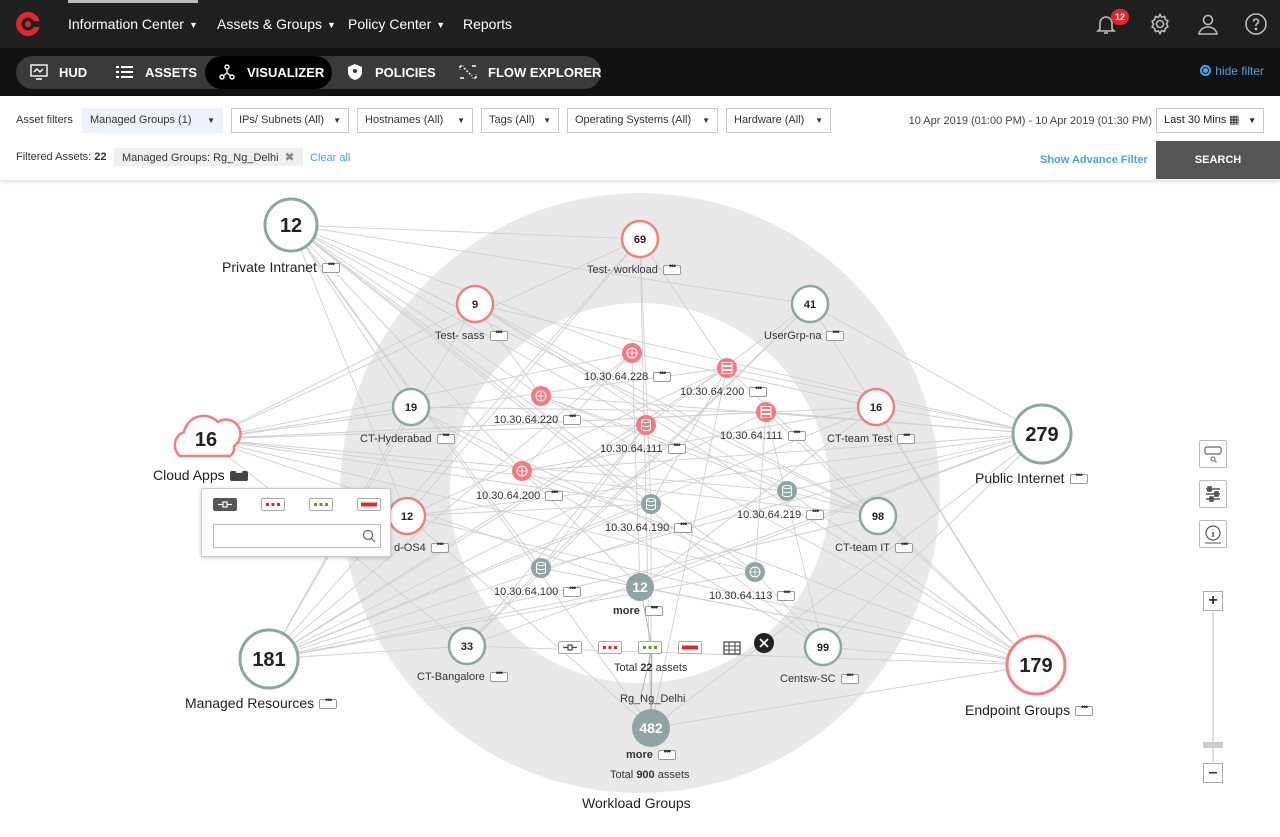  Describe the element at coordinates (415, 120) in the screenshot. I see `hostnames-select: Hostnames (All) ▼` at that location.